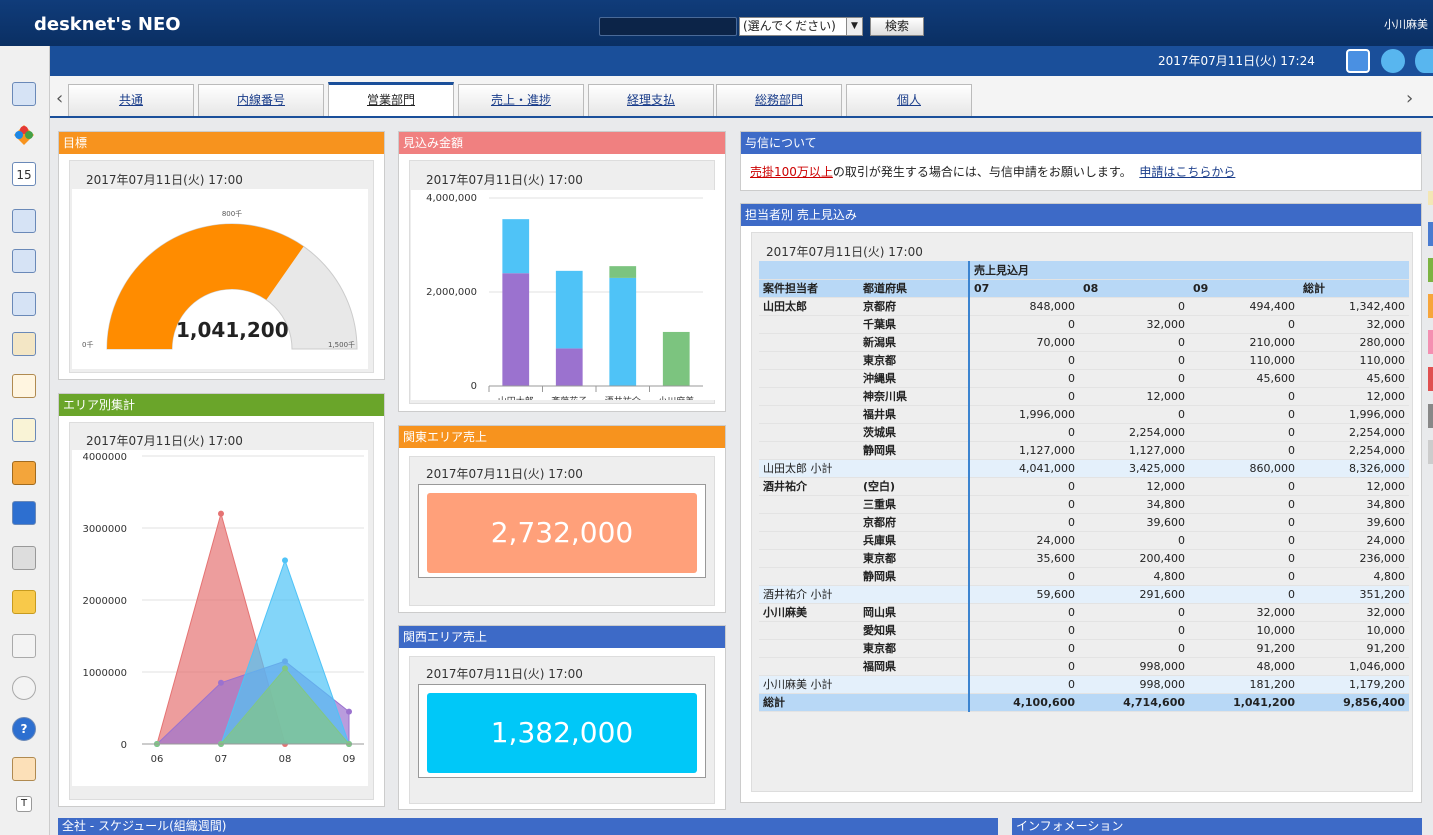 This screenshot has width=1433, height=835. I want to click on tab-accounting: 経理支払, so click(651, 100).